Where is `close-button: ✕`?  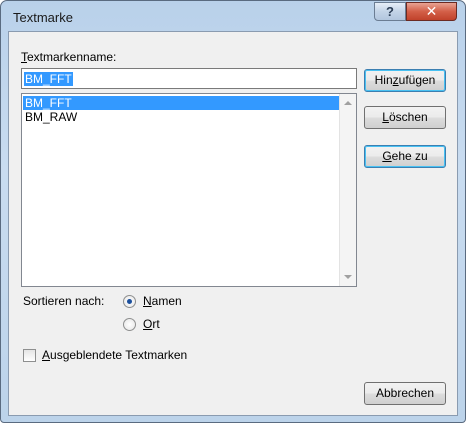
close-button: ✕ is located at coordinates (431, 11).